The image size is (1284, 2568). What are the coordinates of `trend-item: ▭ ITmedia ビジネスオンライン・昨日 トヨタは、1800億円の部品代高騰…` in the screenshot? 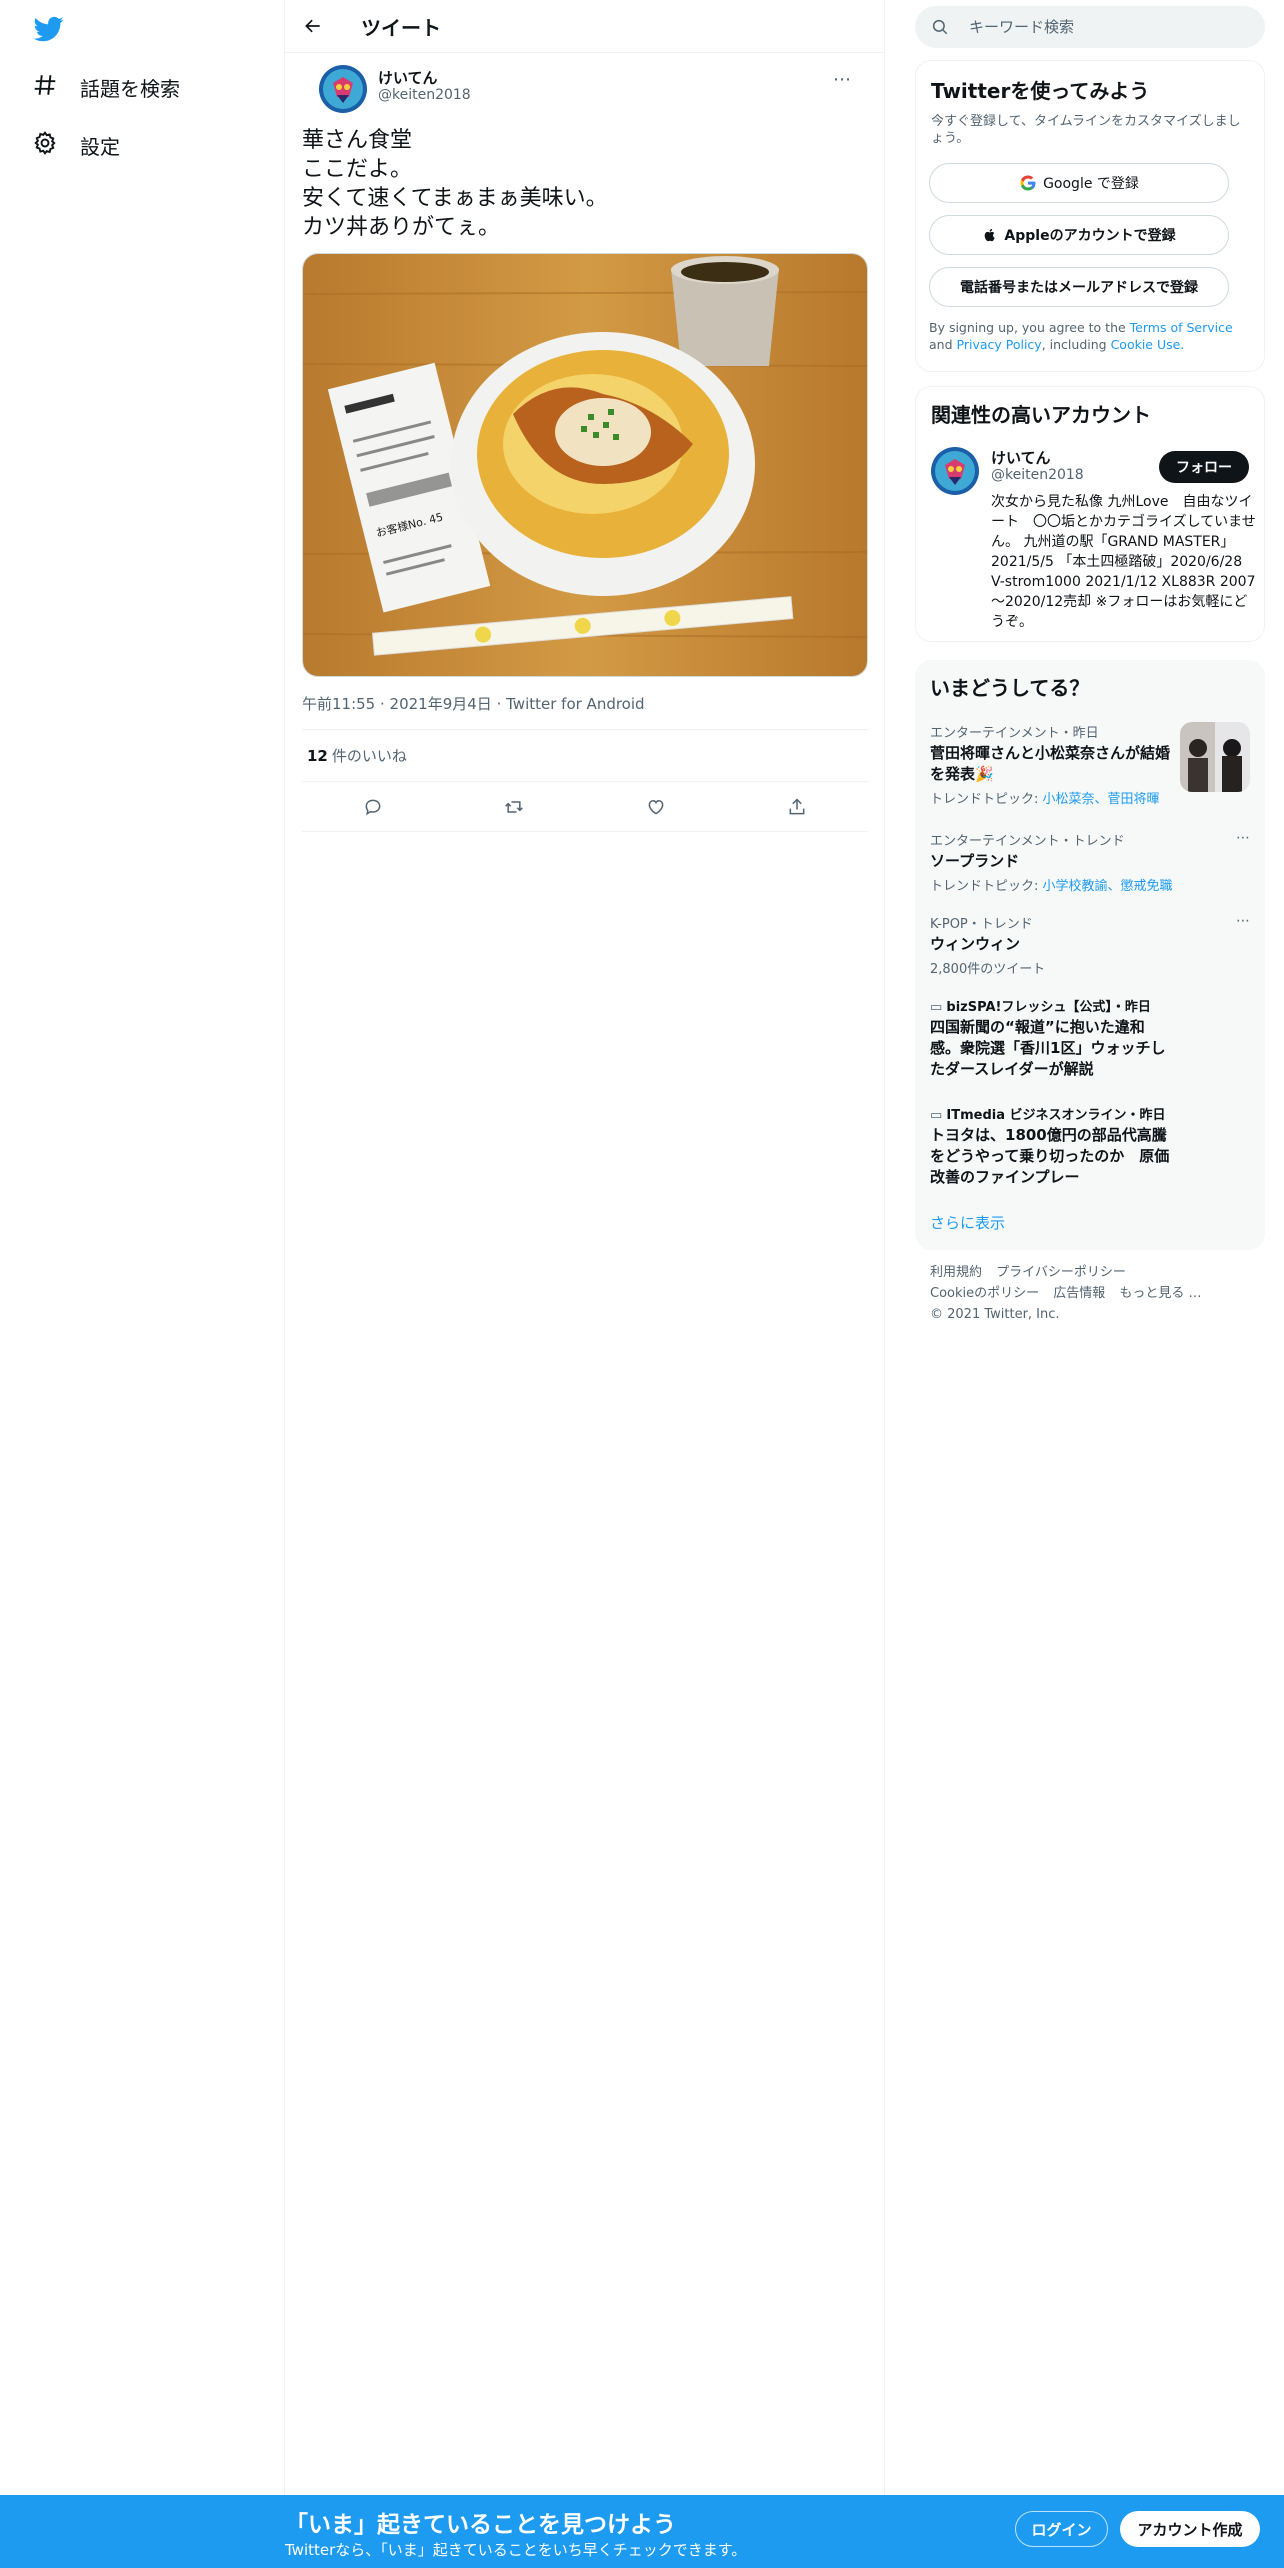 It's located at (1090, 1146).